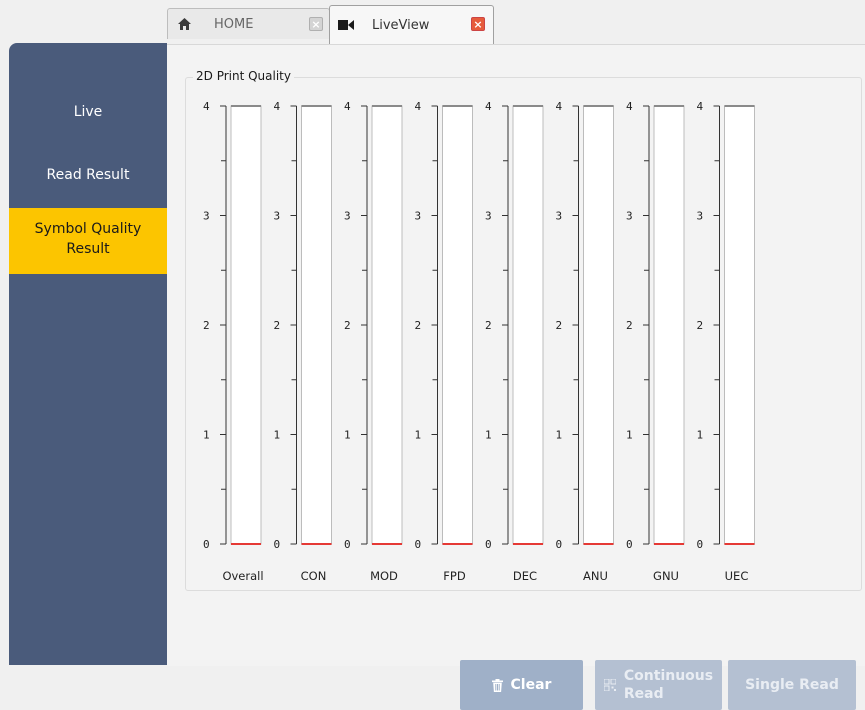 This screenshot has height=710, width=865. I want to click on tab-bar: HOME × LiveView ×, so click(432, 22).